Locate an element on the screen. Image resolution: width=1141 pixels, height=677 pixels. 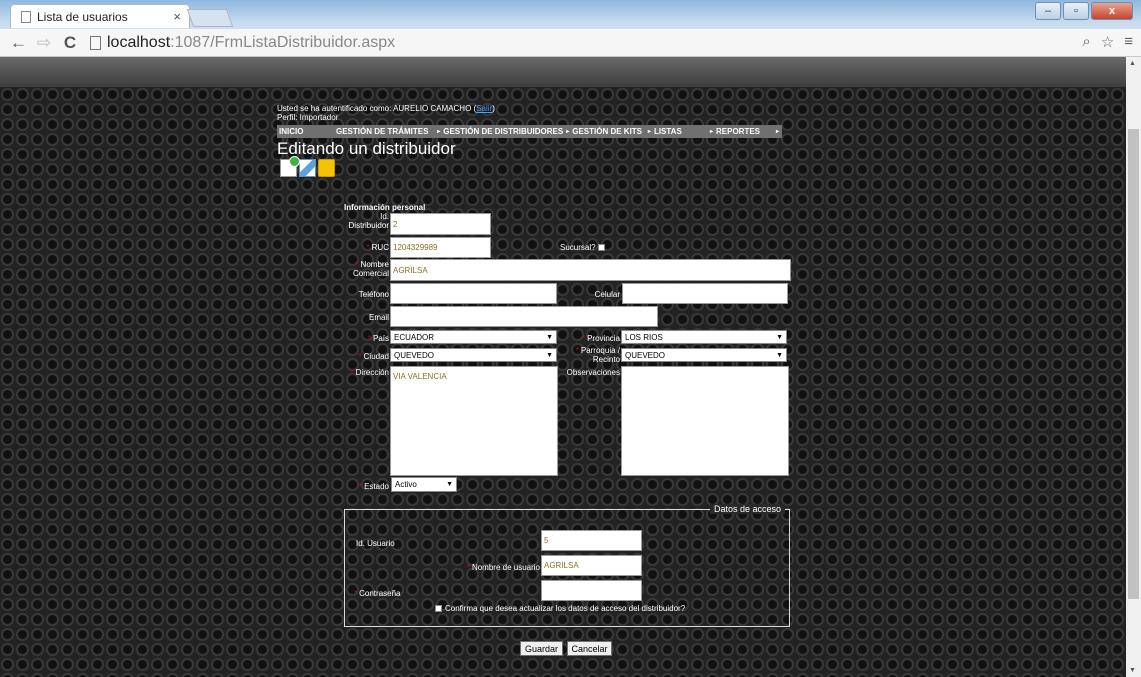
action-icons is located at coordinates (307, 166).